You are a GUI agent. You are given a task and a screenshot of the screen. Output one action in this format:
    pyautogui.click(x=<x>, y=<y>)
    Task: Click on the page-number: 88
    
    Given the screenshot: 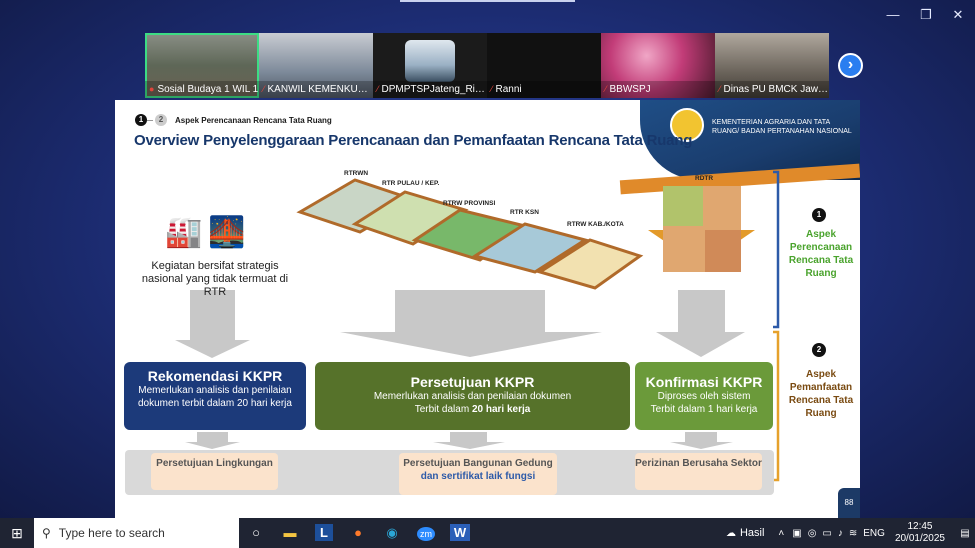 What is the action you would take?
    pyautogui.click(x=849, y=503)
    